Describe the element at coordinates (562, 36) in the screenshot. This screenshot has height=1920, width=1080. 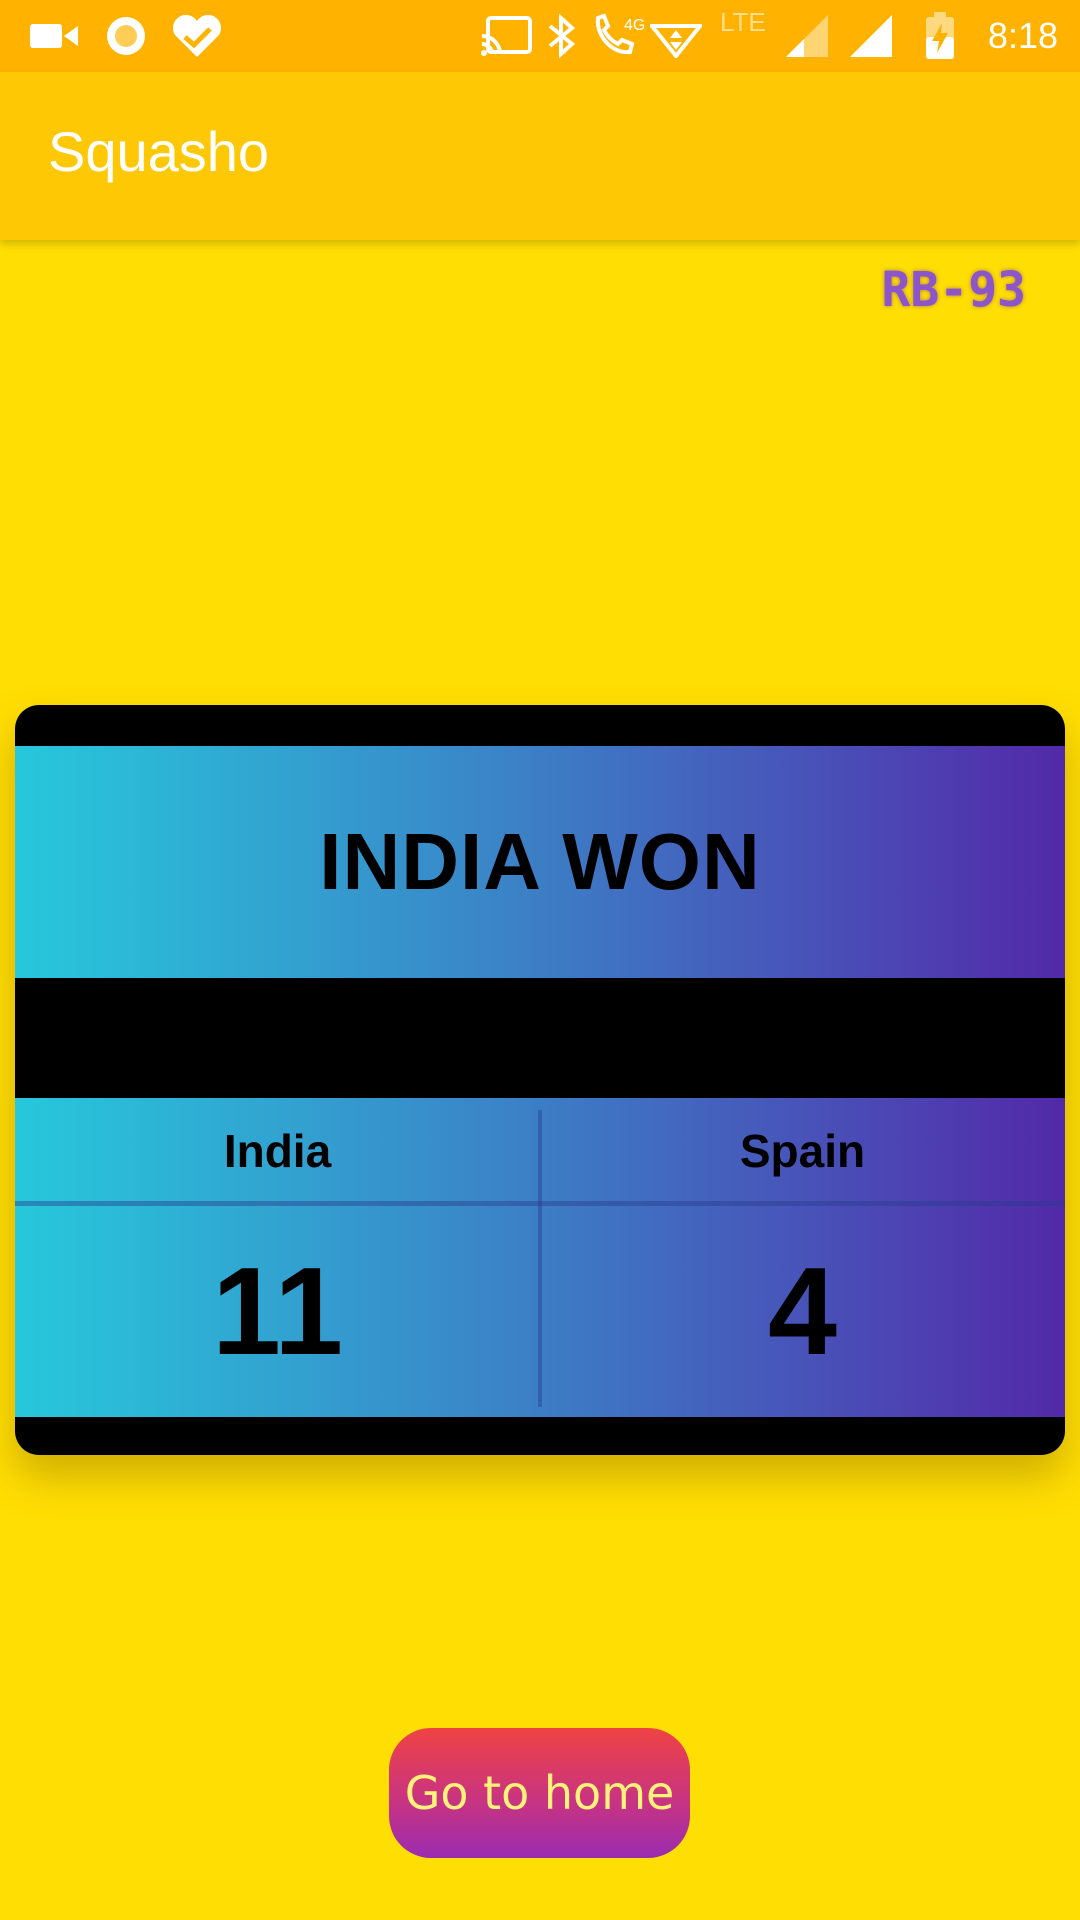
I see `bluetooth-icon` at that location.